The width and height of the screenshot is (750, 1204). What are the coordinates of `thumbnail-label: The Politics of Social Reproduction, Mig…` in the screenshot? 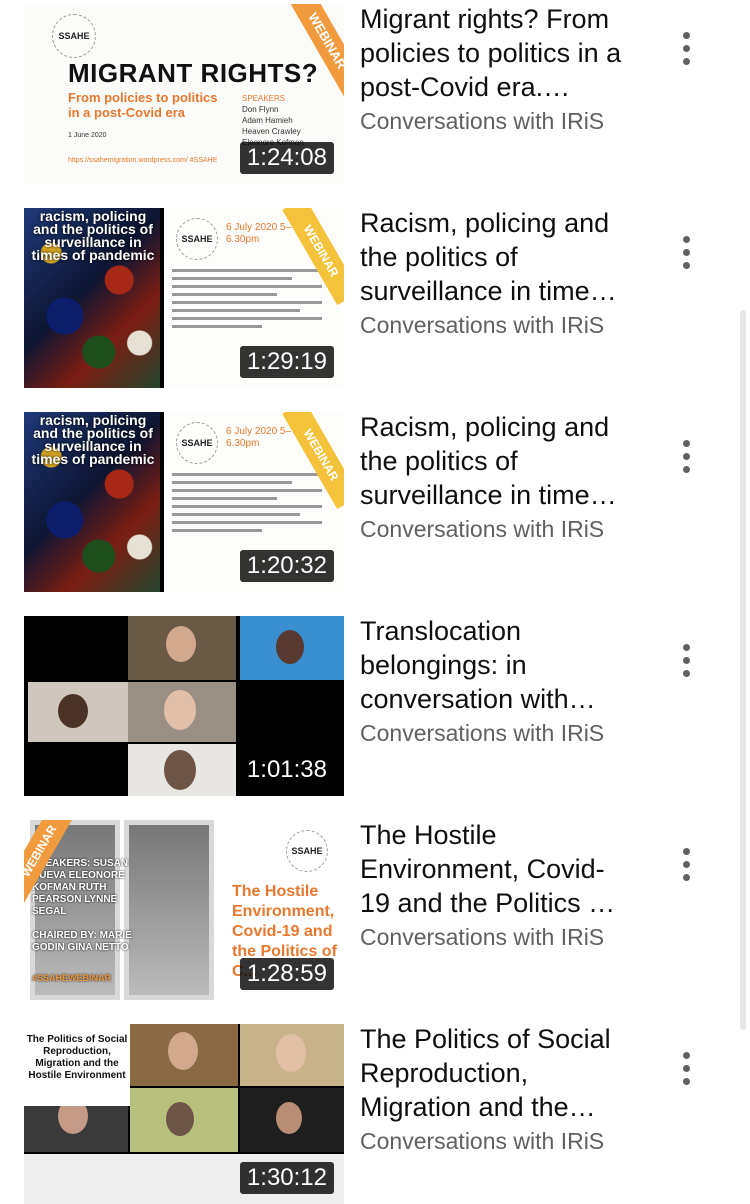 It's located at (77, 1065).